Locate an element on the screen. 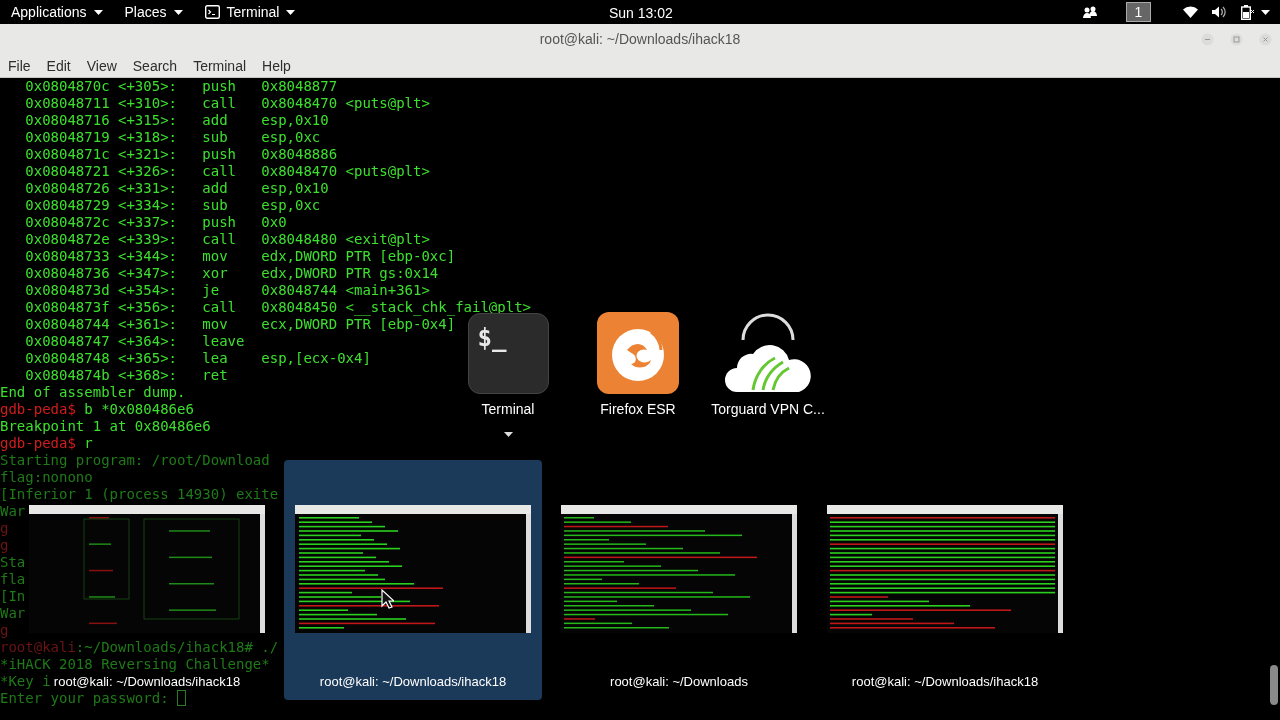  workspace-indicator: 1 is located at coordinates (1138, 12).